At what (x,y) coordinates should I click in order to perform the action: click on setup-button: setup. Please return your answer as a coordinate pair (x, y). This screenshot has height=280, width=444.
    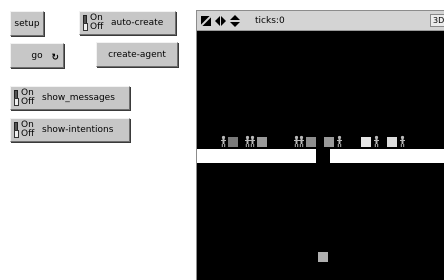
    Looking at the image, I should click on (27, 23).